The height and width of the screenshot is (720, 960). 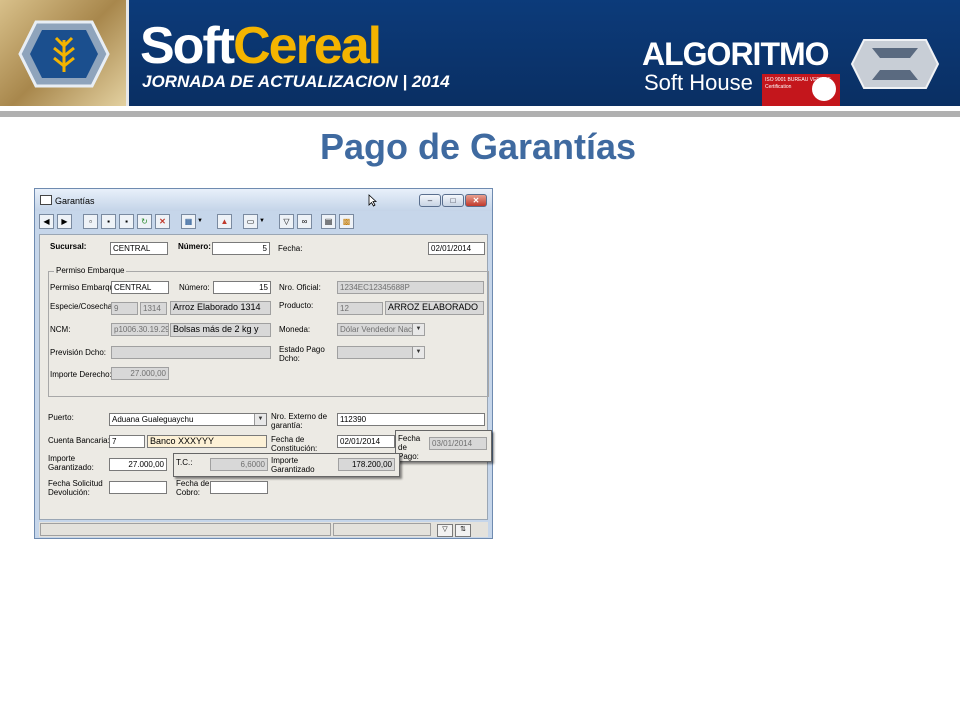 What do you see at coordinates (90, 221) in the screenshot?
I see `new-document-icon: ▫` at bounding box center [90, 221].